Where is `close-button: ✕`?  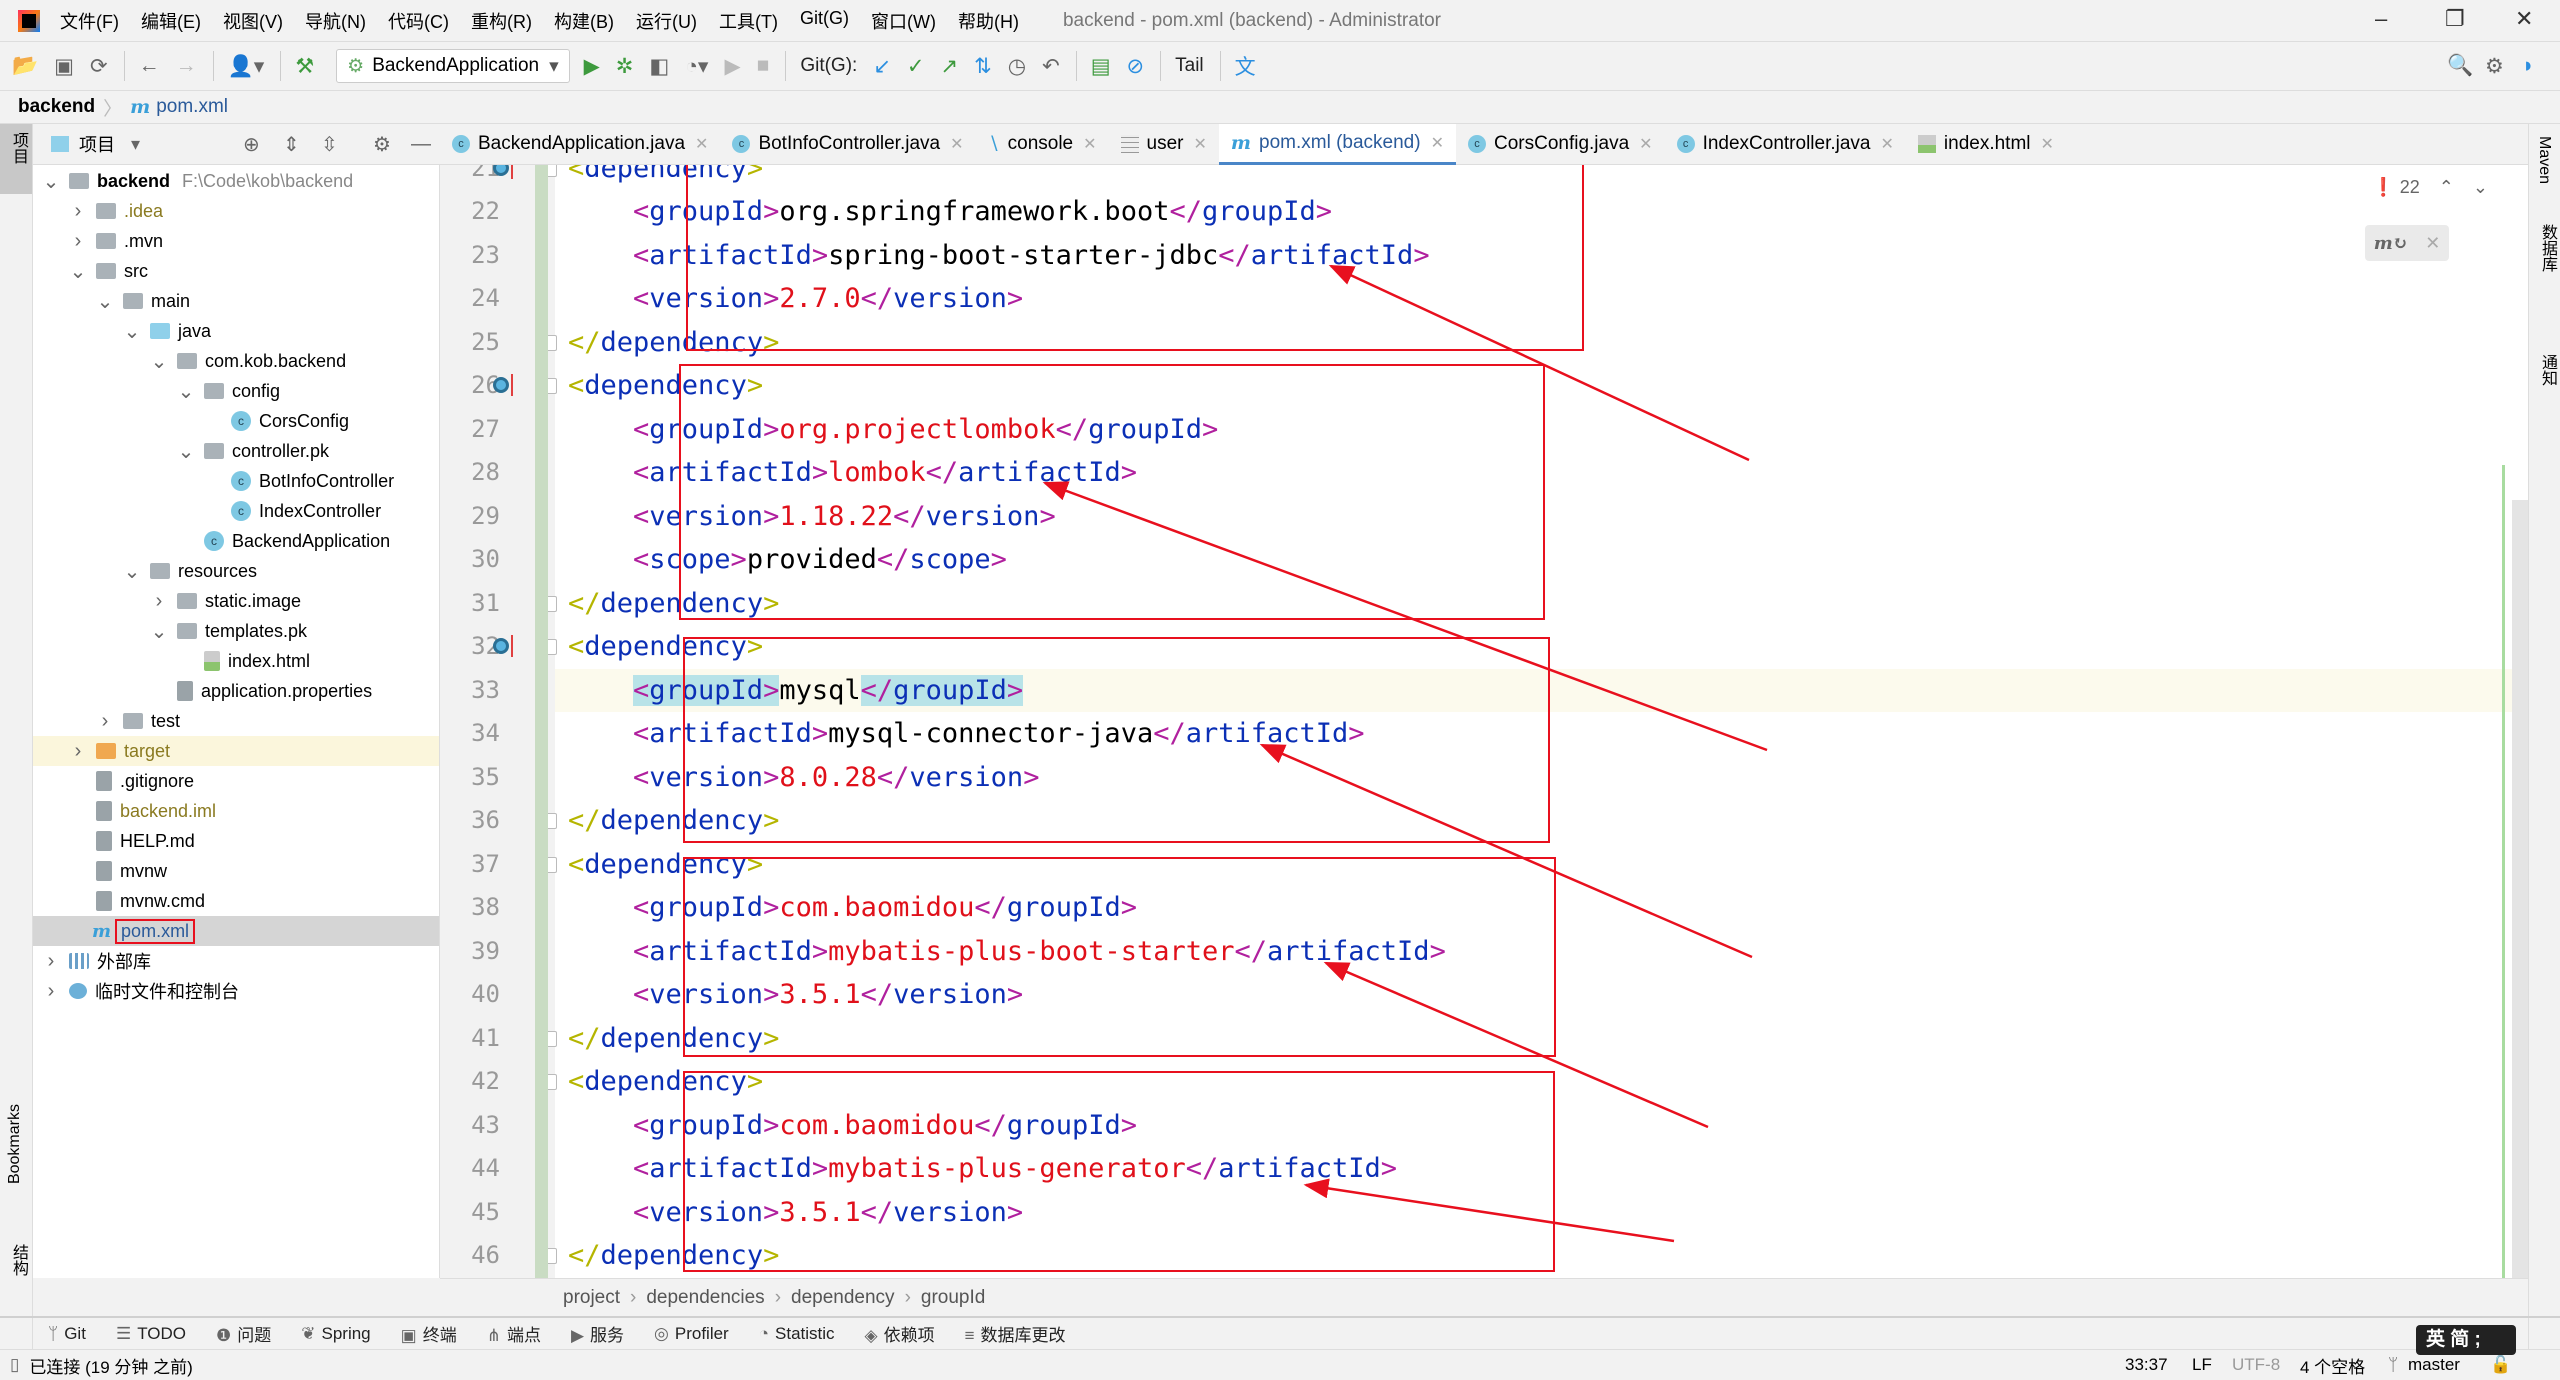
close-button: ✕ is located at coordinates (2524, 19).